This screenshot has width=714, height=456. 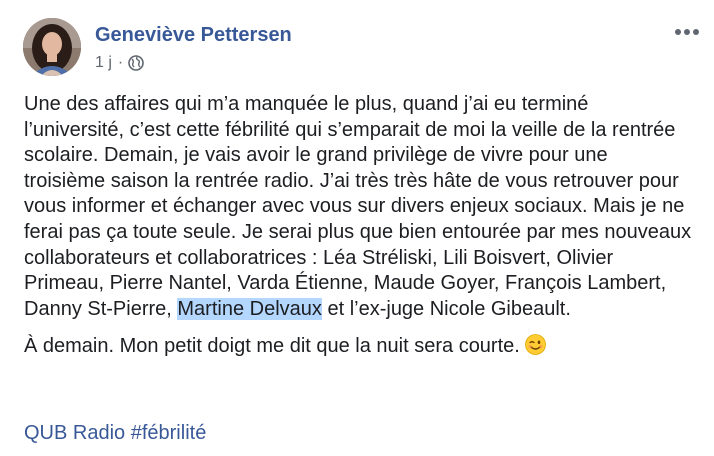 I want to click on author-name: Geneviève Pettersen, so click(x=193, y=35).